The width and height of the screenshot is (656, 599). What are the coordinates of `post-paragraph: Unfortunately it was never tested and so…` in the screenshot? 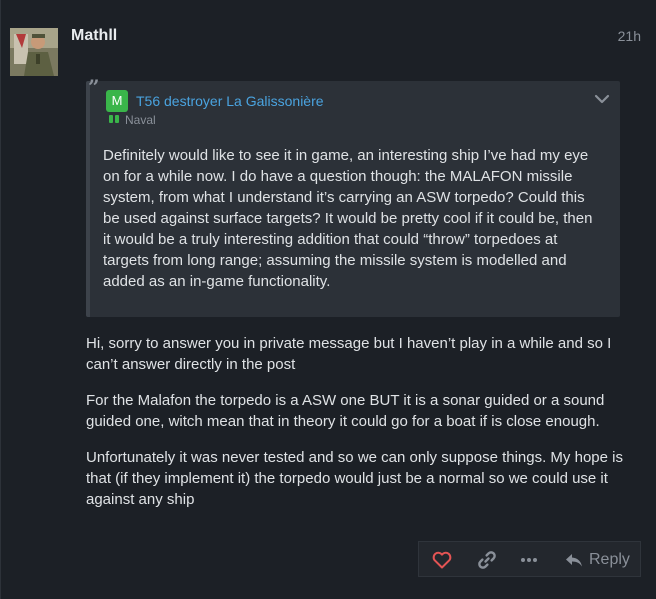 It's located at (354, 478).